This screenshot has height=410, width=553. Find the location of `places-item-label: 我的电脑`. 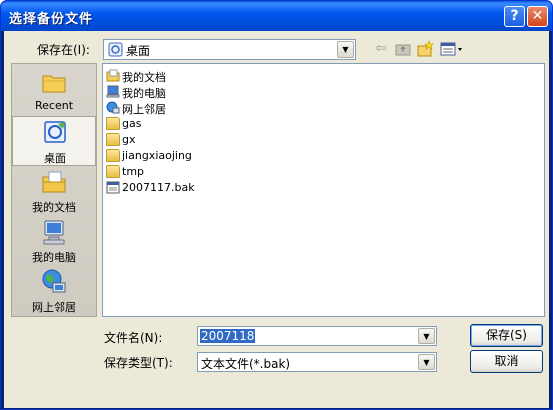

places-item-label: 我的电脑 is located at coordinates (54, 257).